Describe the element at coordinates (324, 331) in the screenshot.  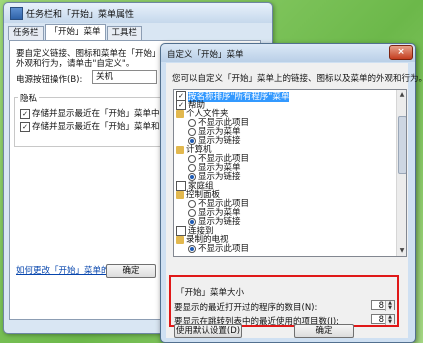
I see `dialog-ok-button: 确定` at that location.